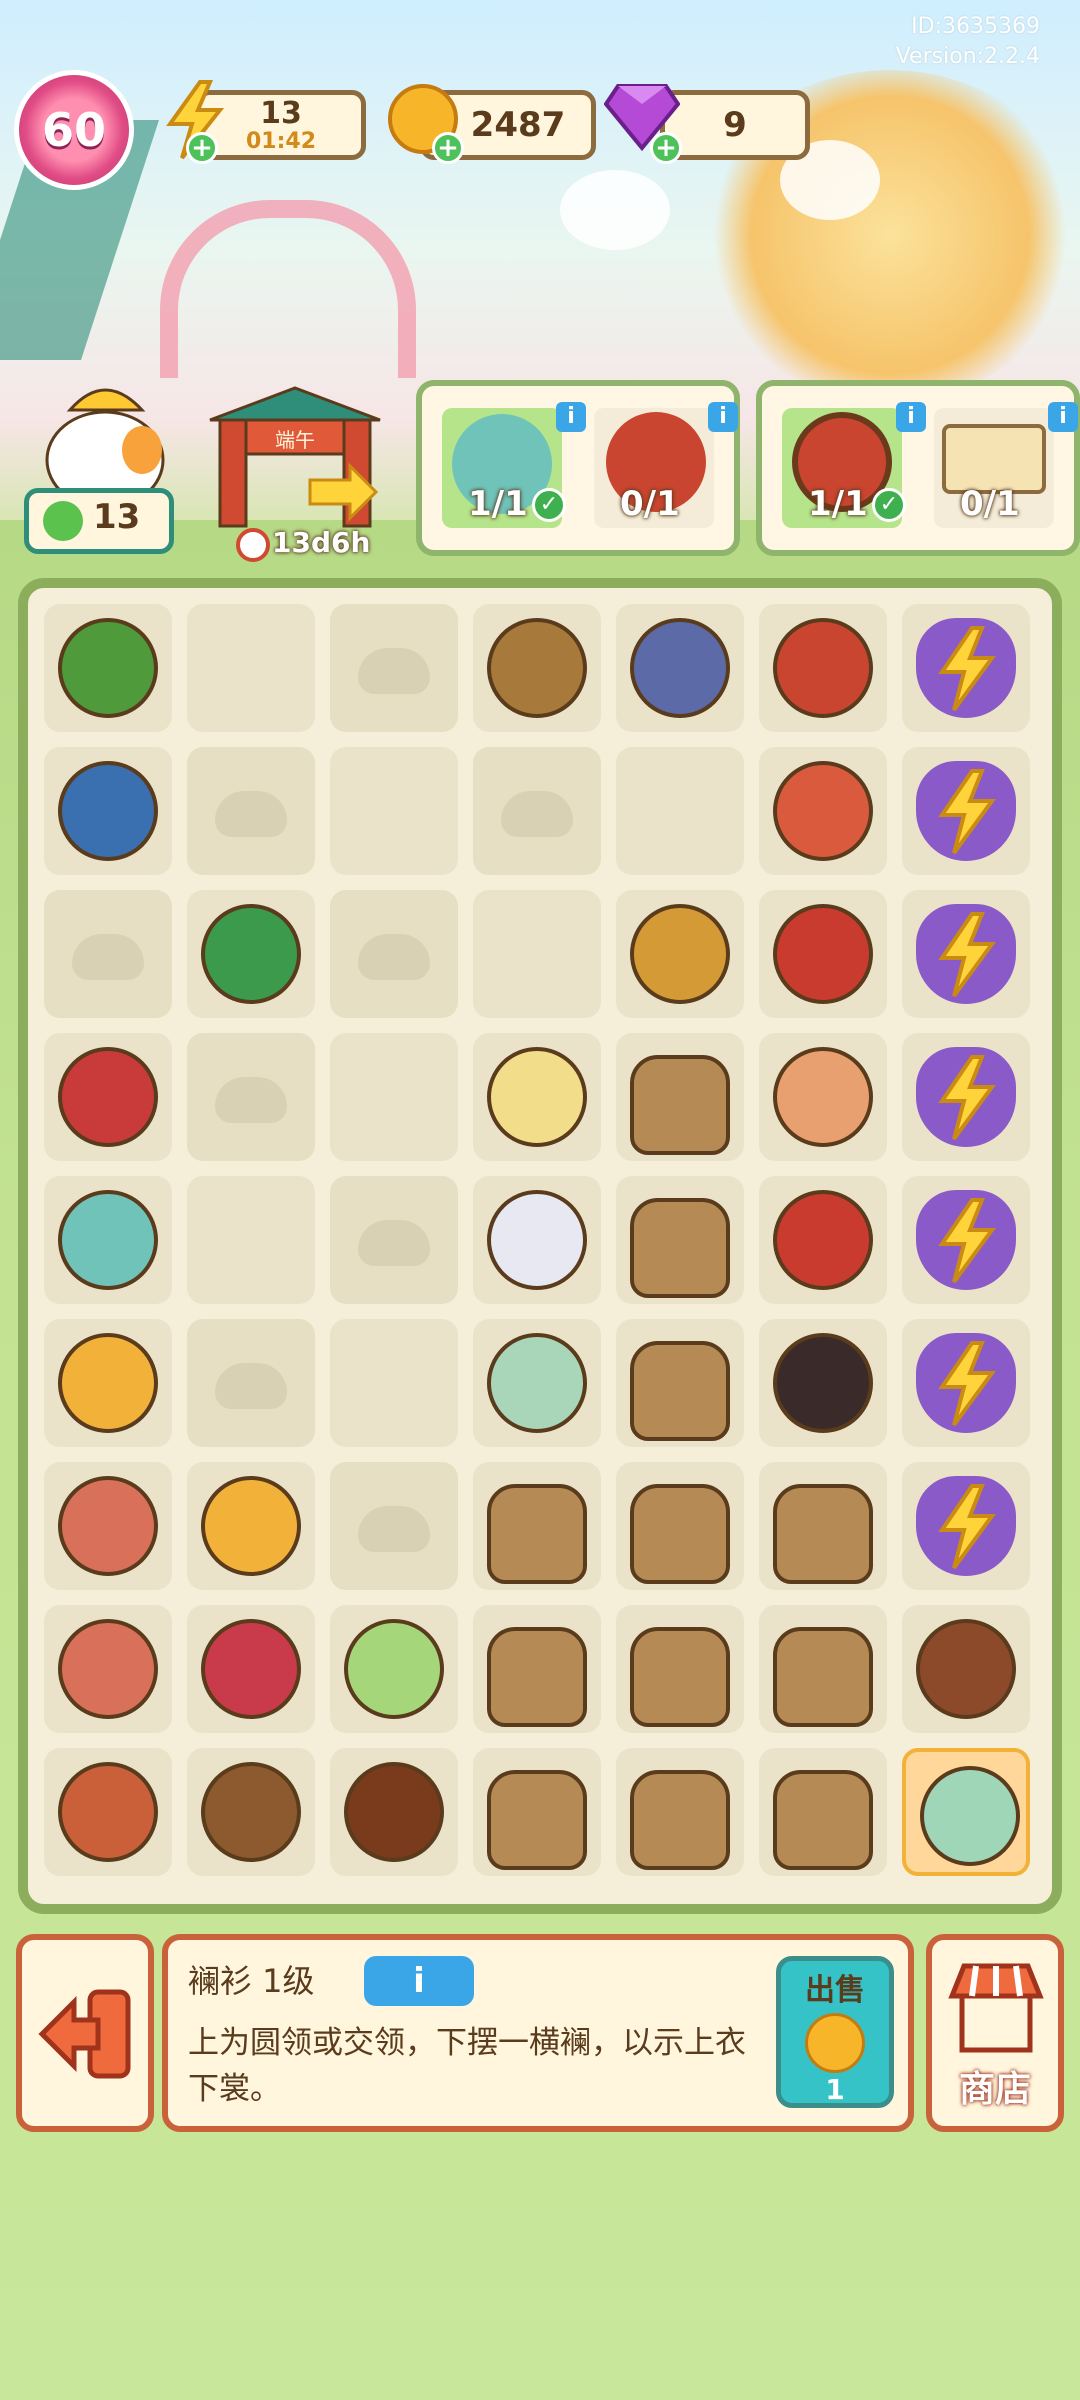  I want to click on board-cell-pump, so click(251, 954).